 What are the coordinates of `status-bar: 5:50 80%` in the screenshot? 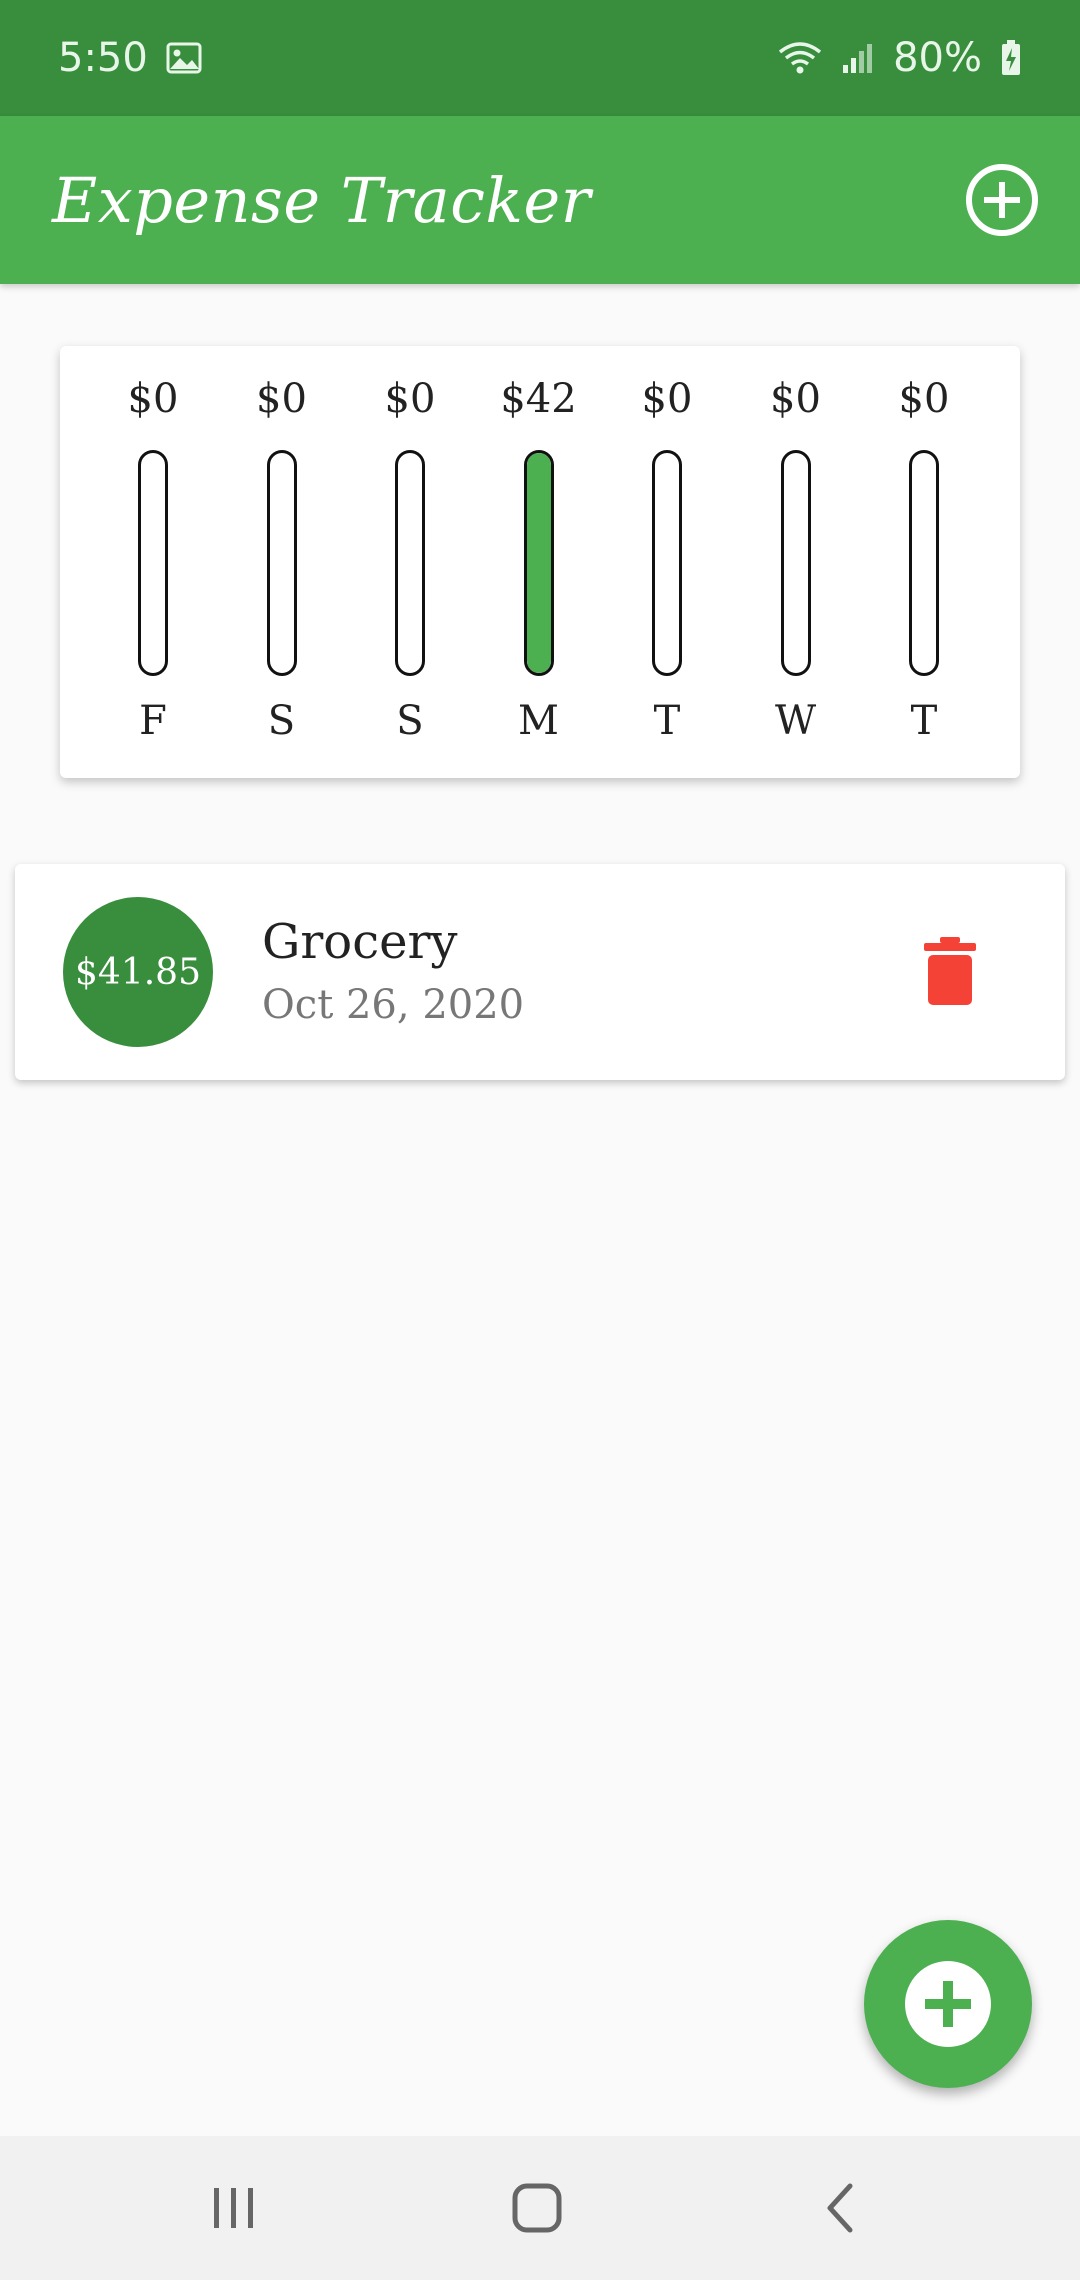 It's located at (540, 58).